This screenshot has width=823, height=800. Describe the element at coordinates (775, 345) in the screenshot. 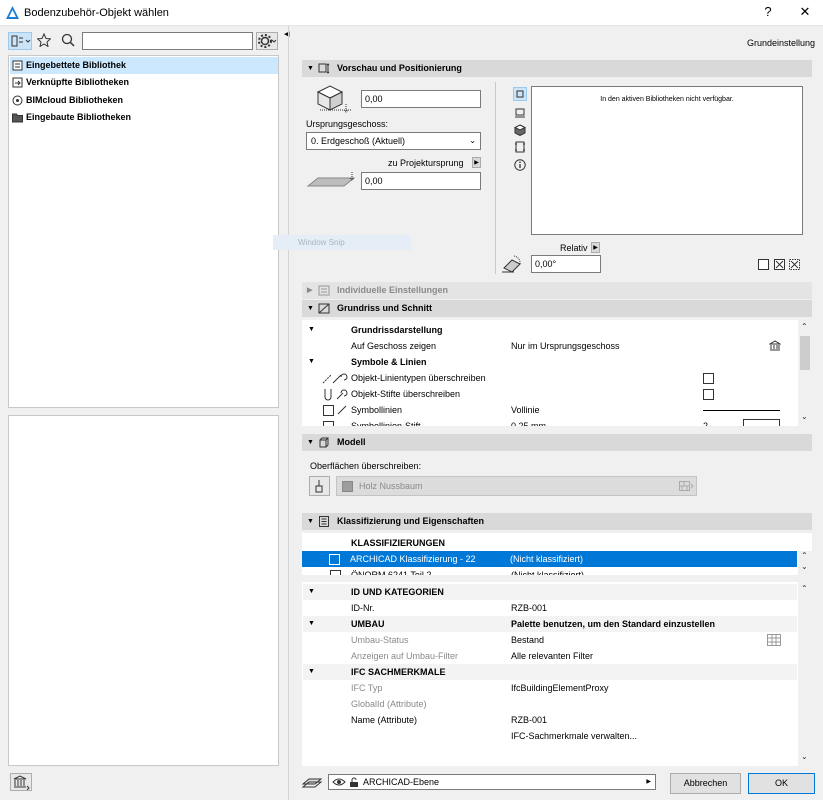

I see `story-icon` at that location.